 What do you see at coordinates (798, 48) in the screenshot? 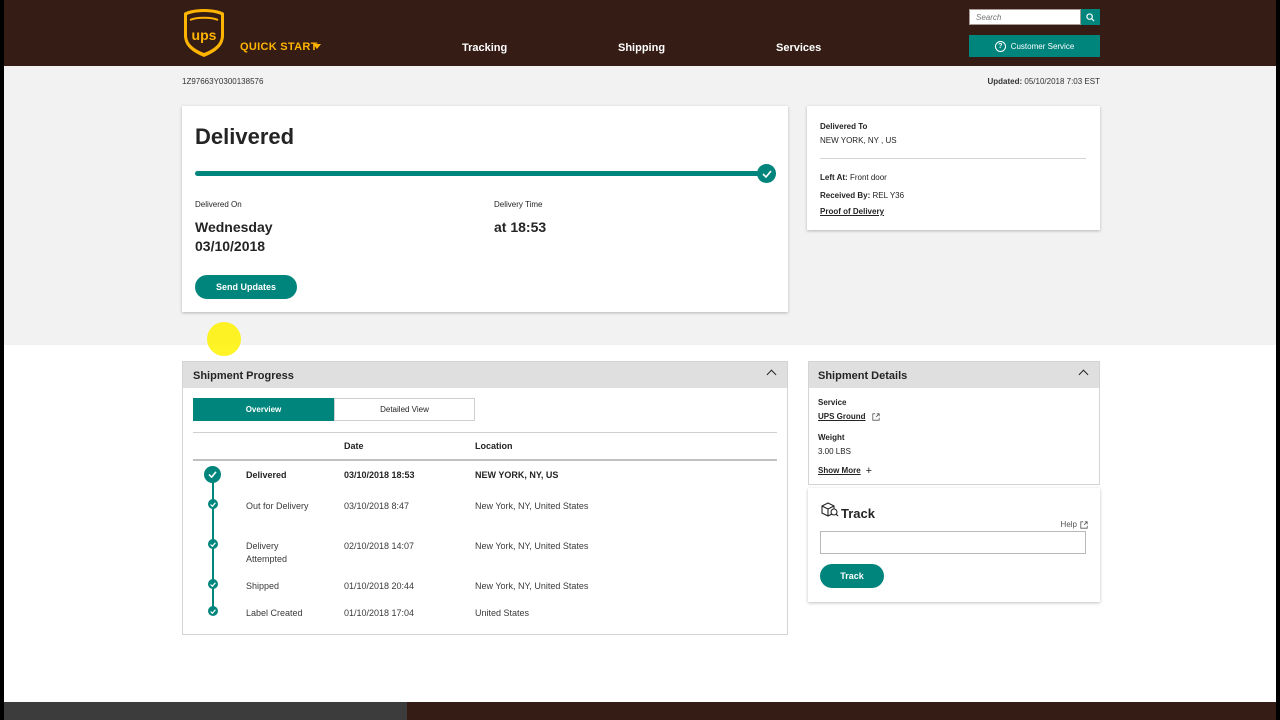
I see `nav-services: Services` at bounding box center [798, 48].